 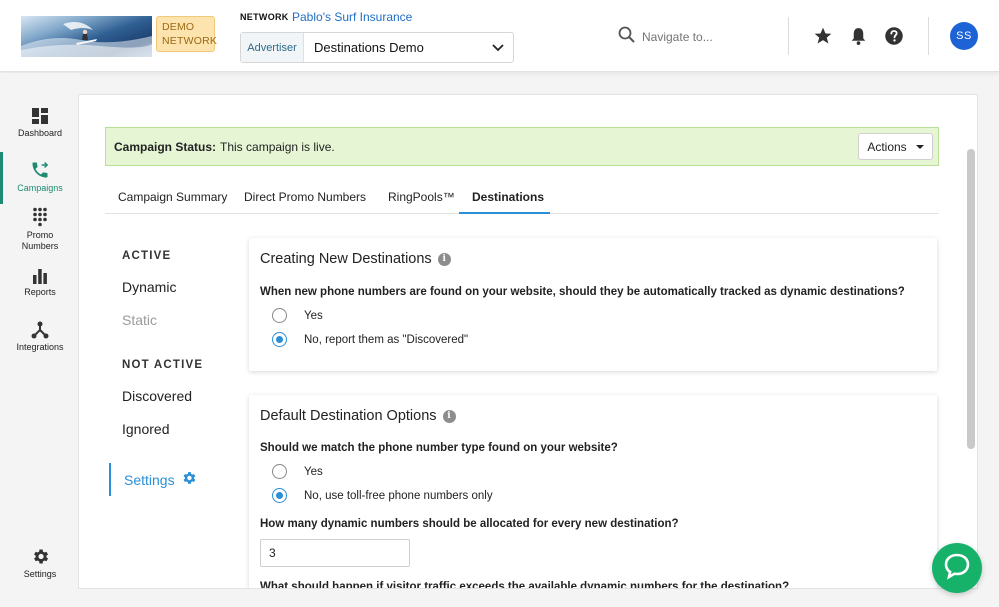 I want to click on chat-icon, so click(x=957, y=568).